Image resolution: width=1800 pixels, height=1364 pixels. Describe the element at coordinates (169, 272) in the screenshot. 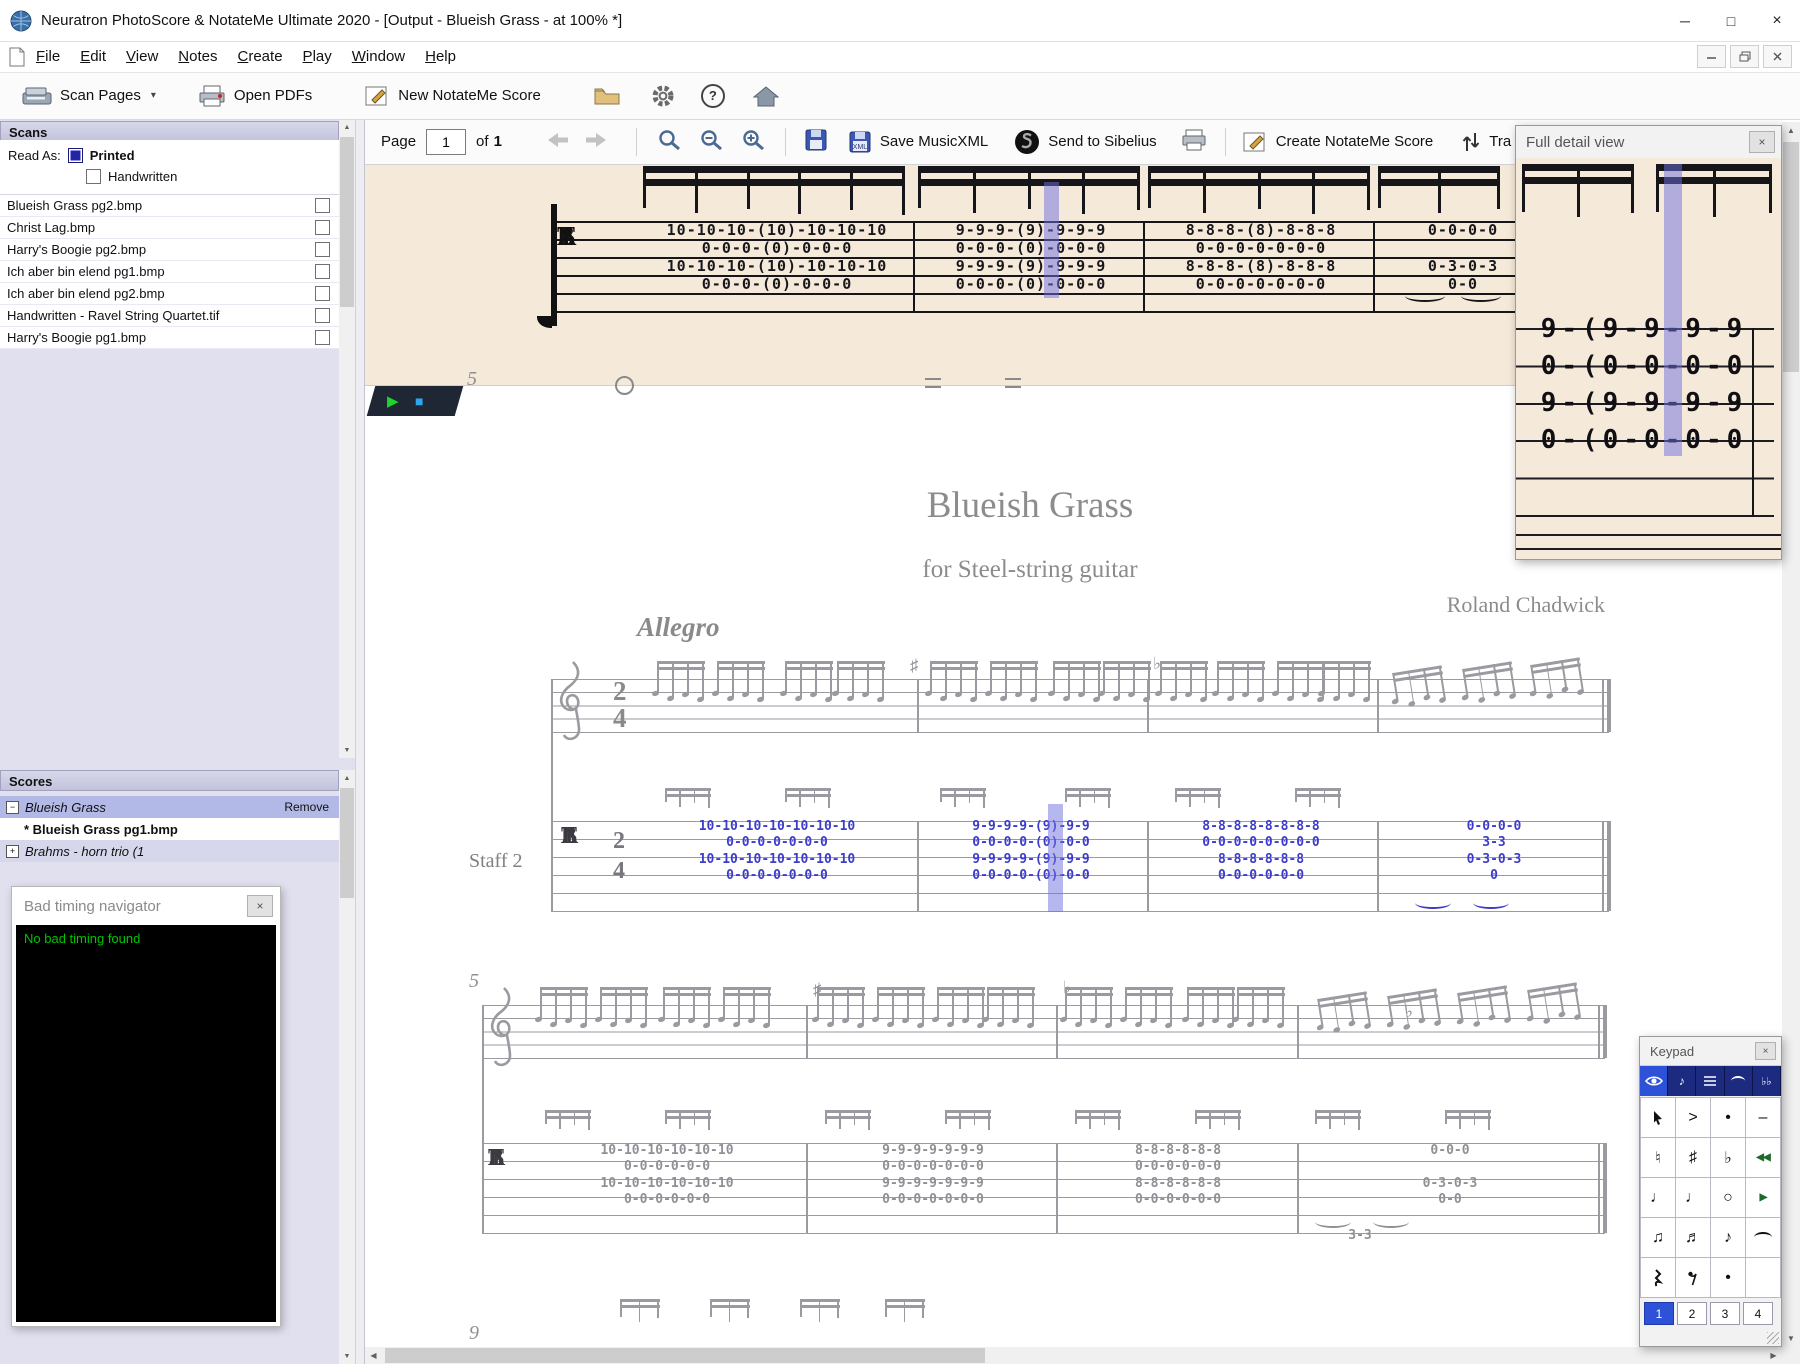

I see `scan-file-row: Ich aber bin elend pg1.bmp` at that location.